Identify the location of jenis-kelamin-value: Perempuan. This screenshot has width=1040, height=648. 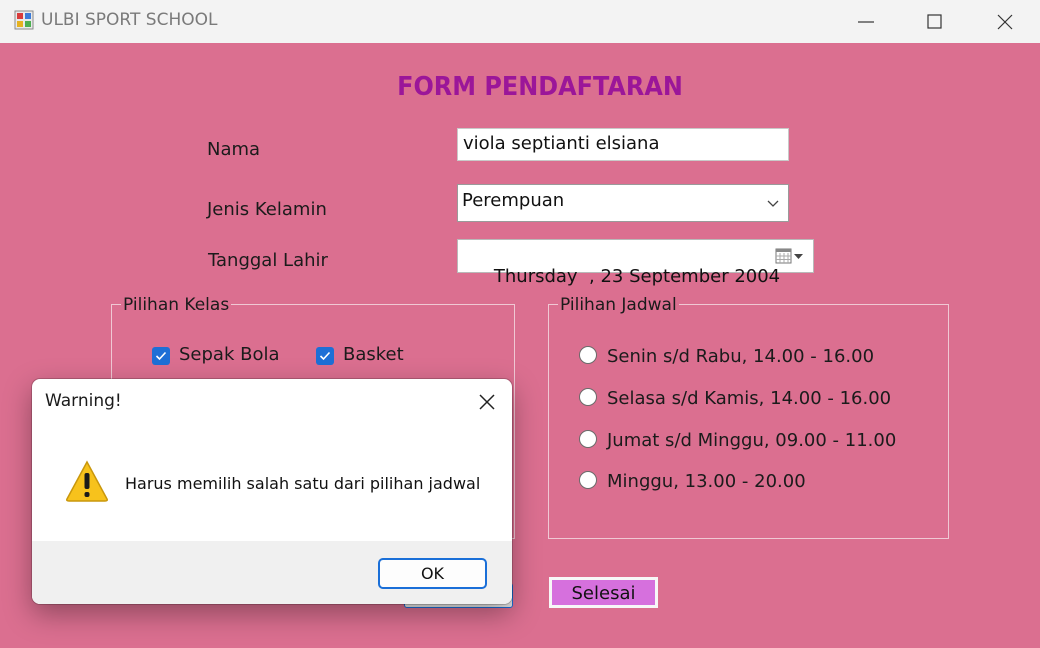
(513, 200).